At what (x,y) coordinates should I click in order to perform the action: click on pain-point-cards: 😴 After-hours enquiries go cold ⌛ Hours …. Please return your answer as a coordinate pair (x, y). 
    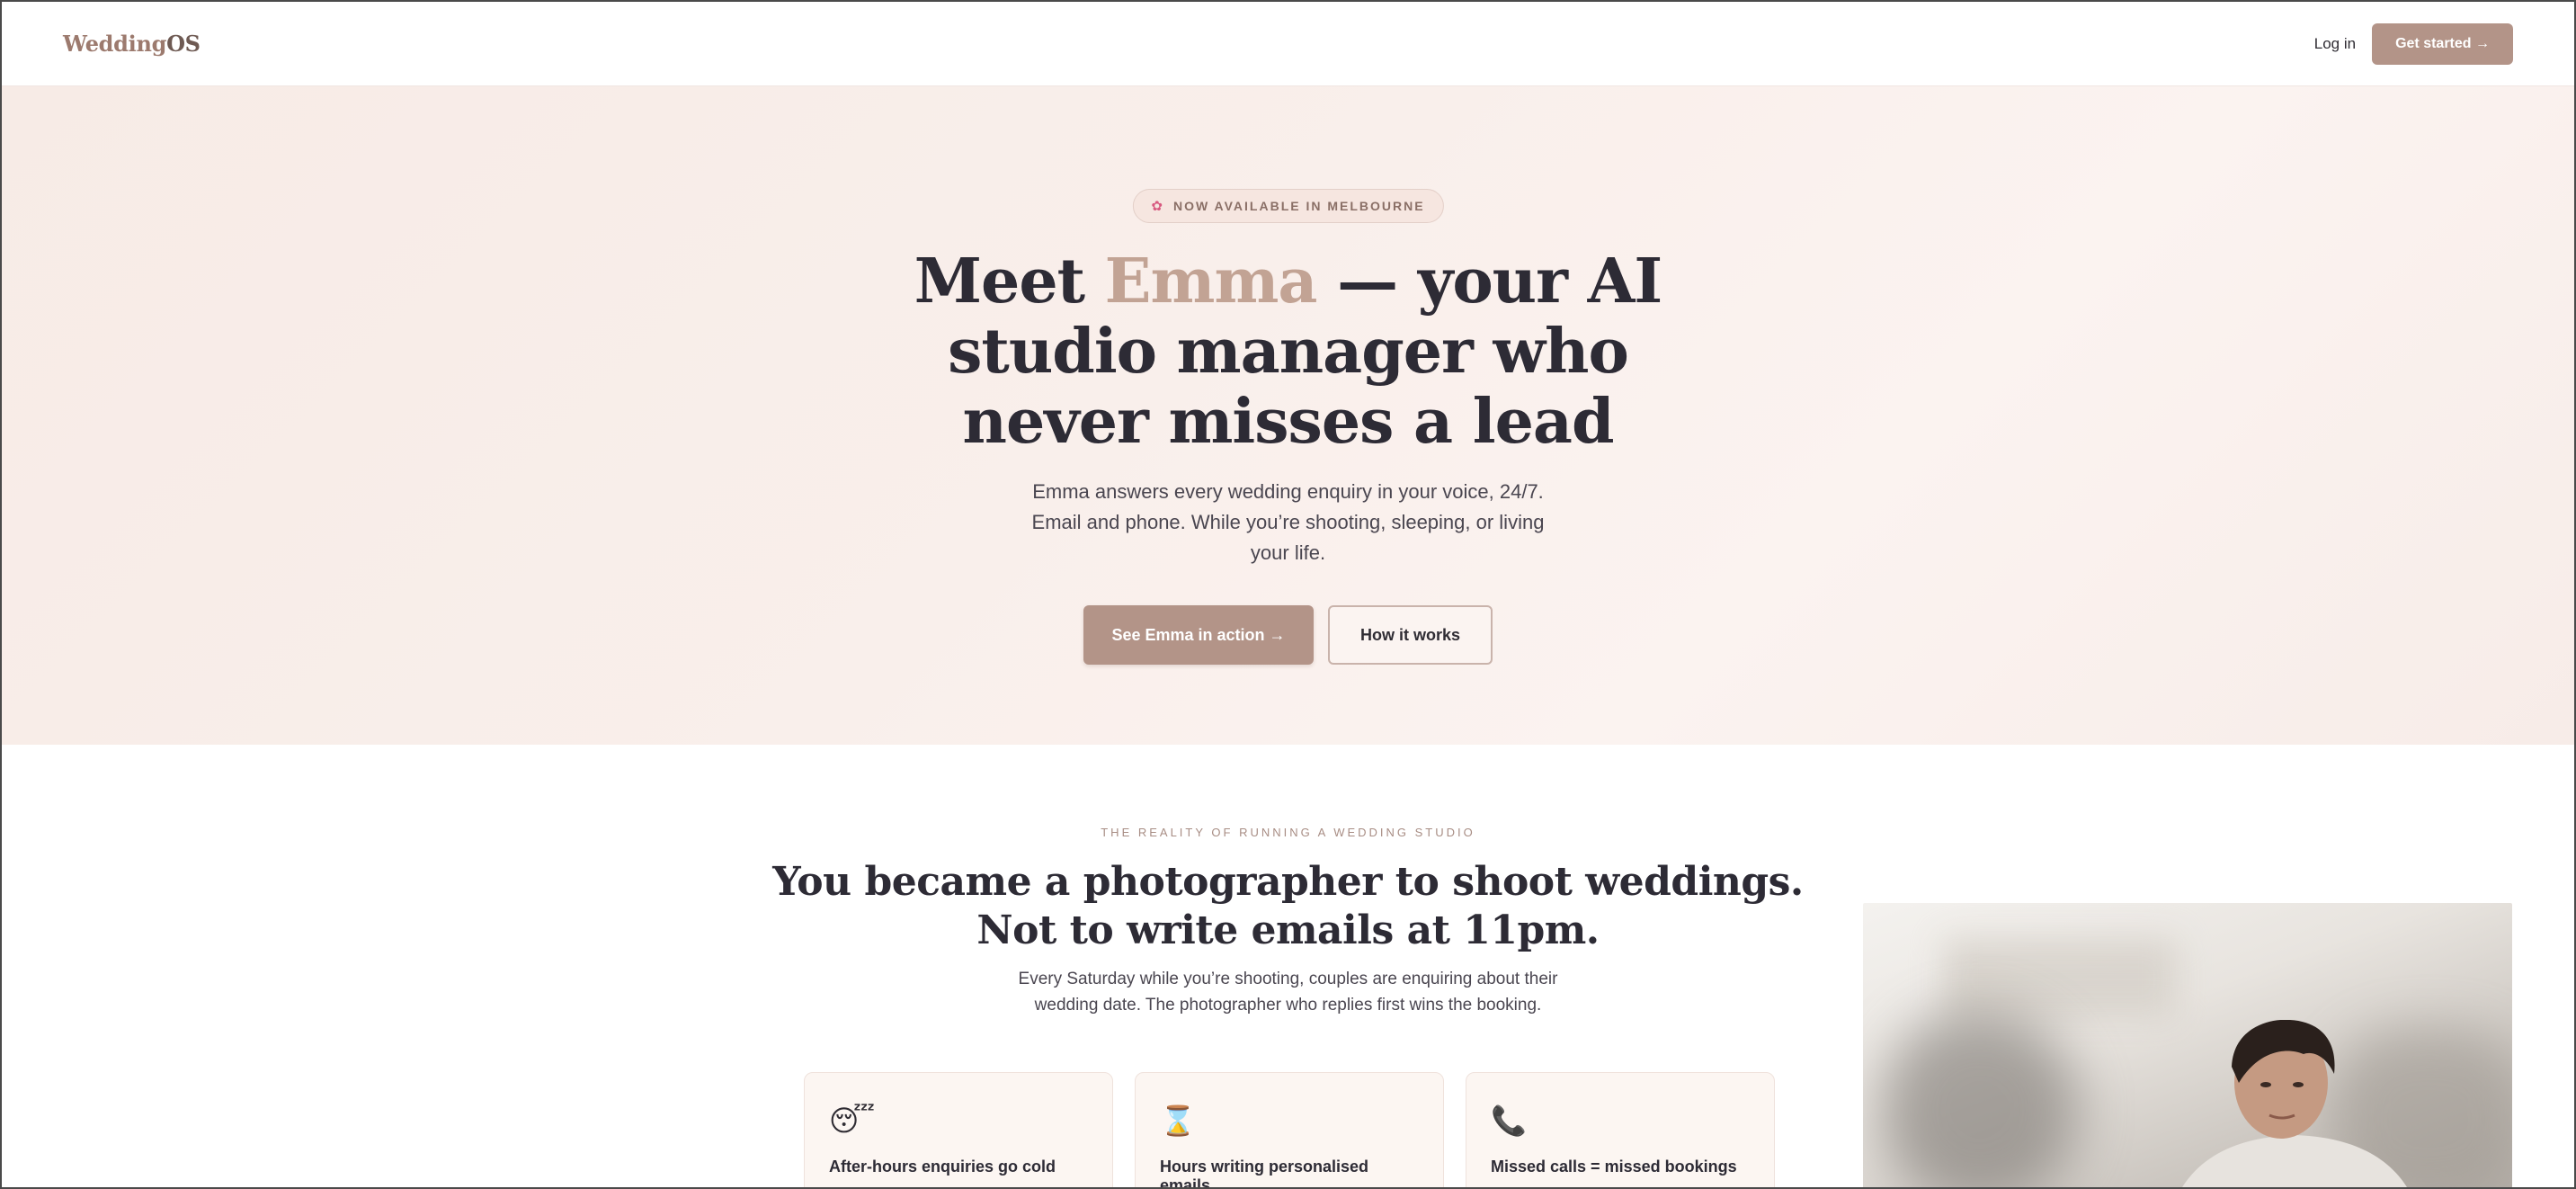
    Looking at the image, I should click on (1290, 1131).